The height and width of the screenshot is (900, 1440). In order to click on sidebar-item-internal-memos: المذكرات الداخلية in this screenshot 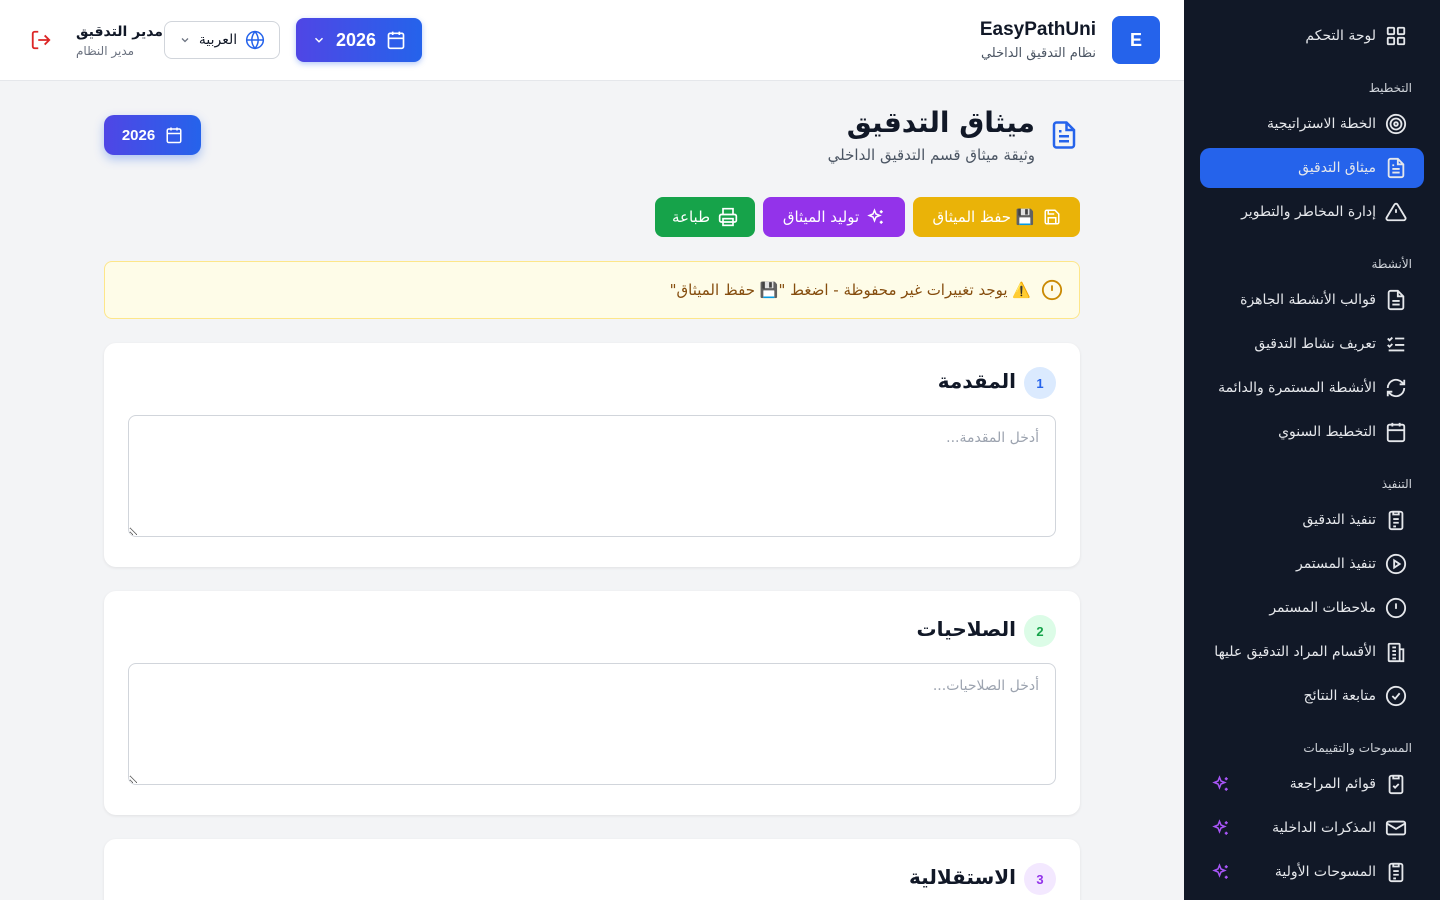, I will do `click(1312, 828)`.